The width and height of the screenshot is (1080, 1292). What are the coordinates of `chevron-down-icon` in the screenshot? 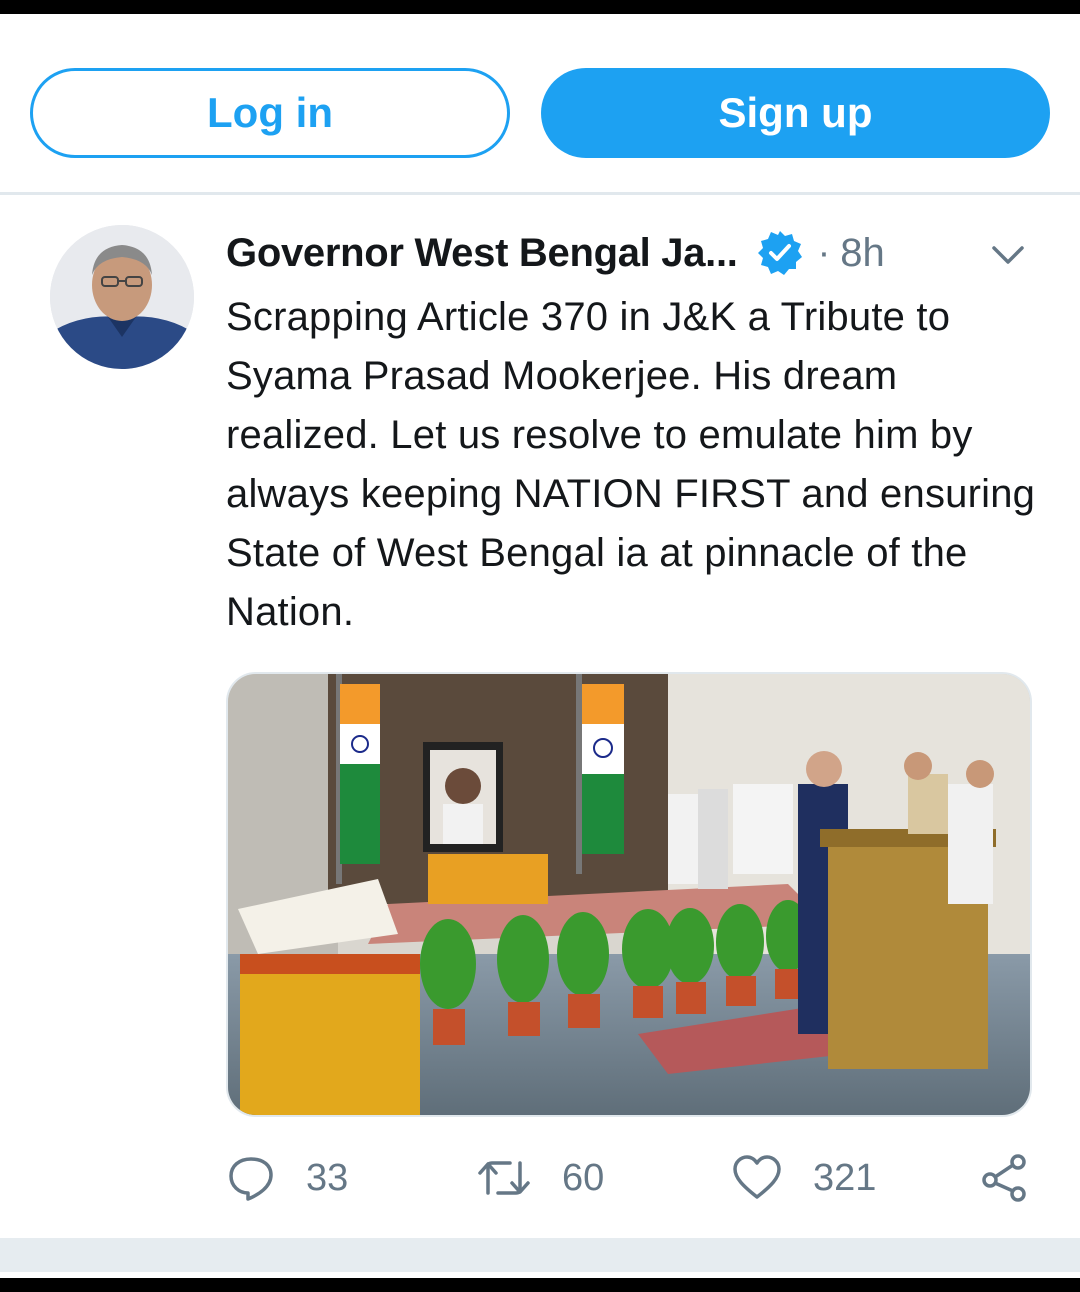 It's located at (1008, 254).